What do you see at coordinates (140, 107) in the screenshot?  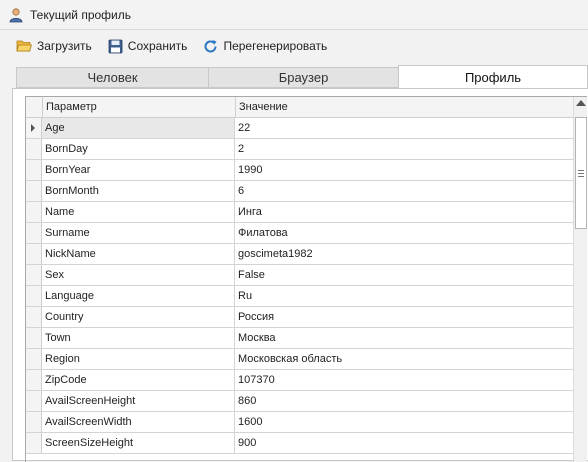 I see `column-header-param: Параметр` at bounding box center [140, 107].